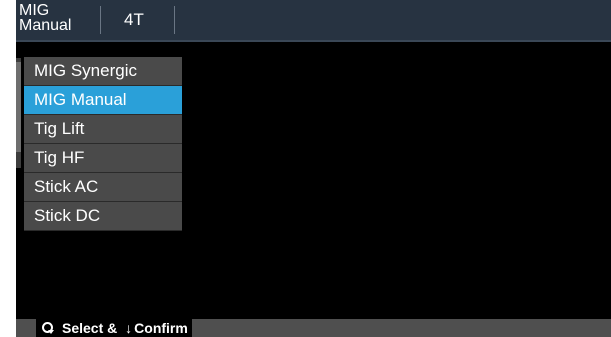  What do you see at coordinates (48, 328) in the screenshot?
I see `rotary-knob-icon` at bounding box center [48, 328].